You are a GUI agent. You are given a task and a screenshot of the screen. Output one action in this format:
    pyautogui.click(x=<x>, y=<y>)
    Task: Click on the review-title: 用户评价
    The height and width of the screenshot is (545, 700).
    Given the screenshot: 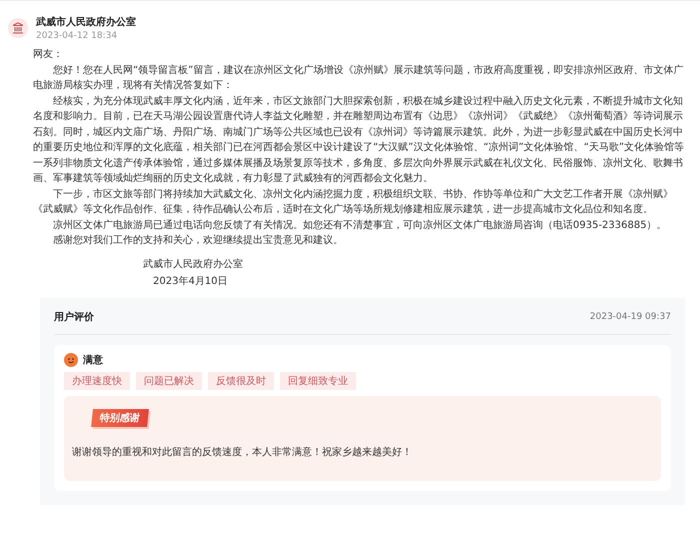 What is the action you would take?
    pyautogui.click(x=74, y=317)
    